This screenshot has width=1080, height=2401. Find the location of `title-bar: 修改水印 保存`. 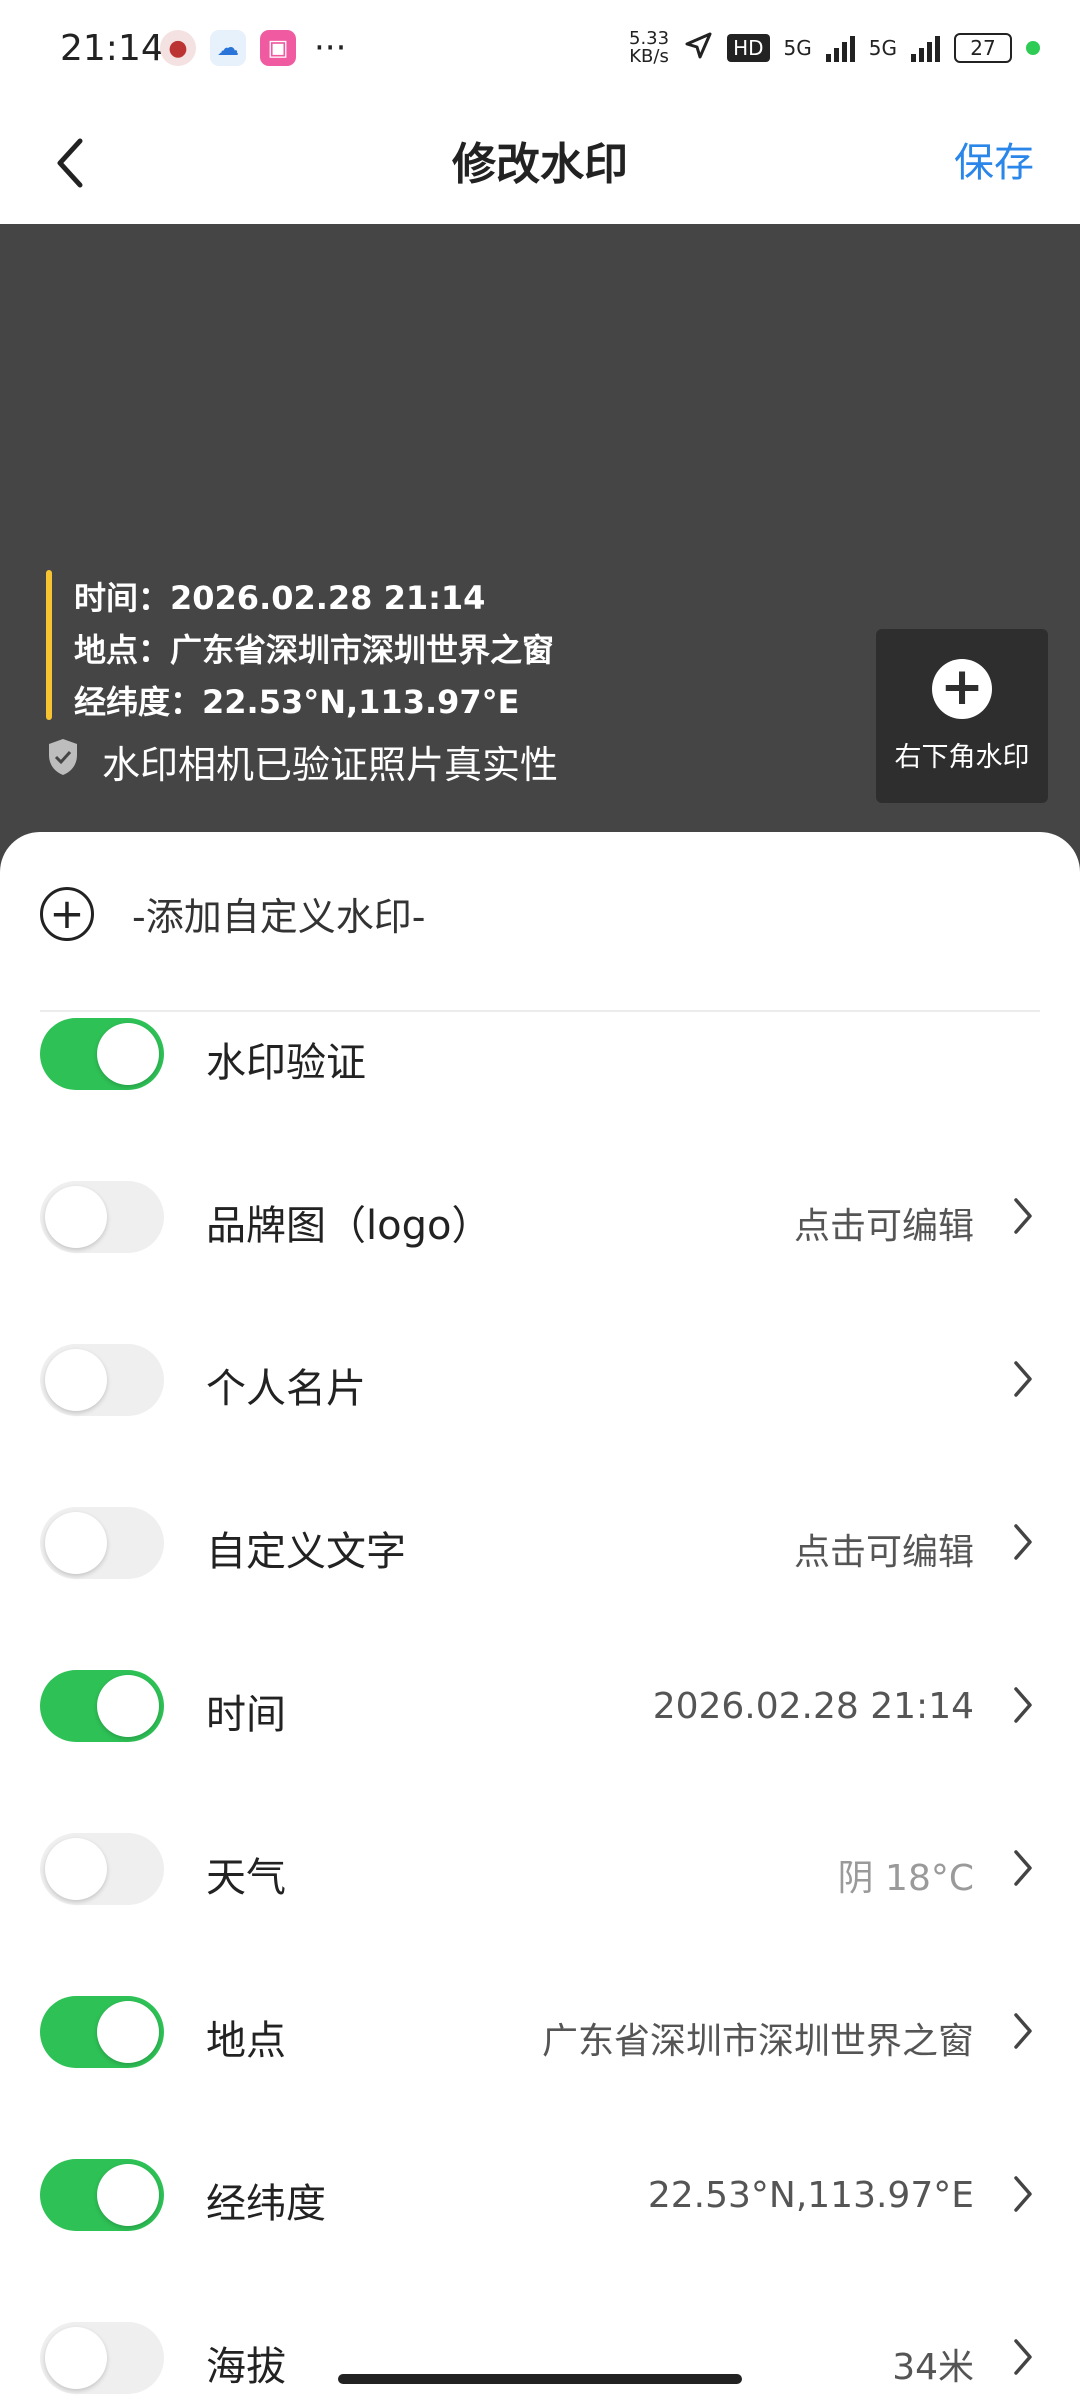

title-bar: 修改水印 保存 is located at coordinates (540, 162).